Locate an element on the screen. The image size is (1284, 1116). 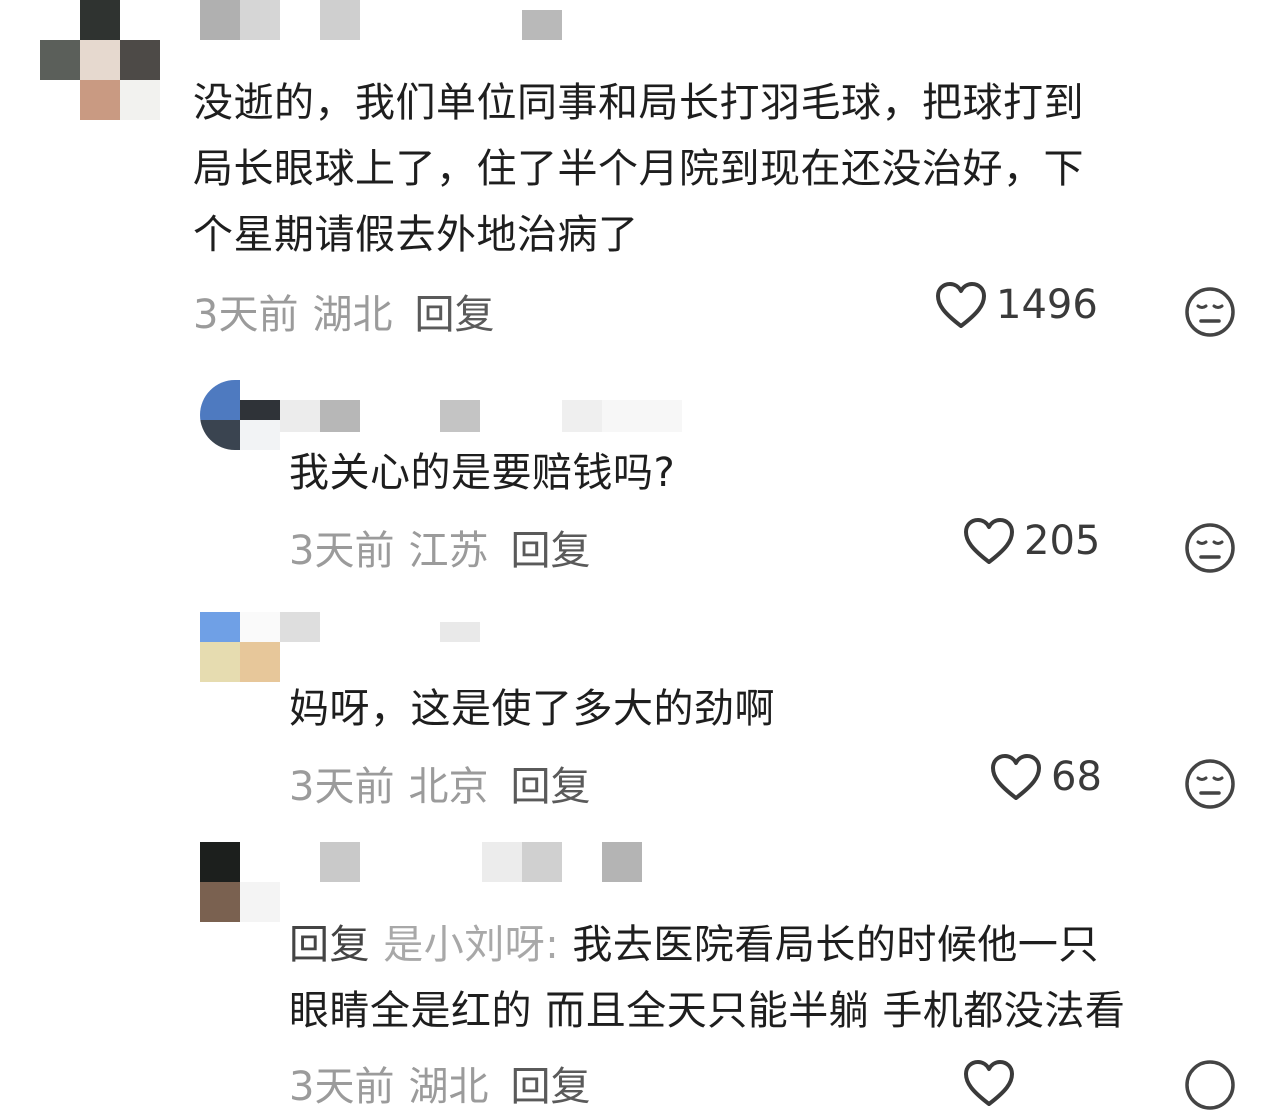
like-count: 205 is located at coordinates (1062, 541).